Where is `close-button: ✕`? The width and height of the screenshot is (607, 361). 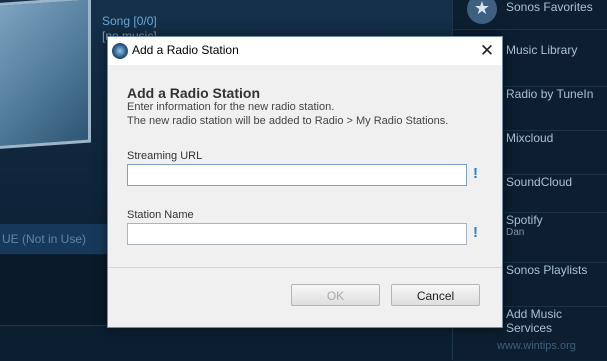
close-button: ✕ is located at coordinates (487, 51).